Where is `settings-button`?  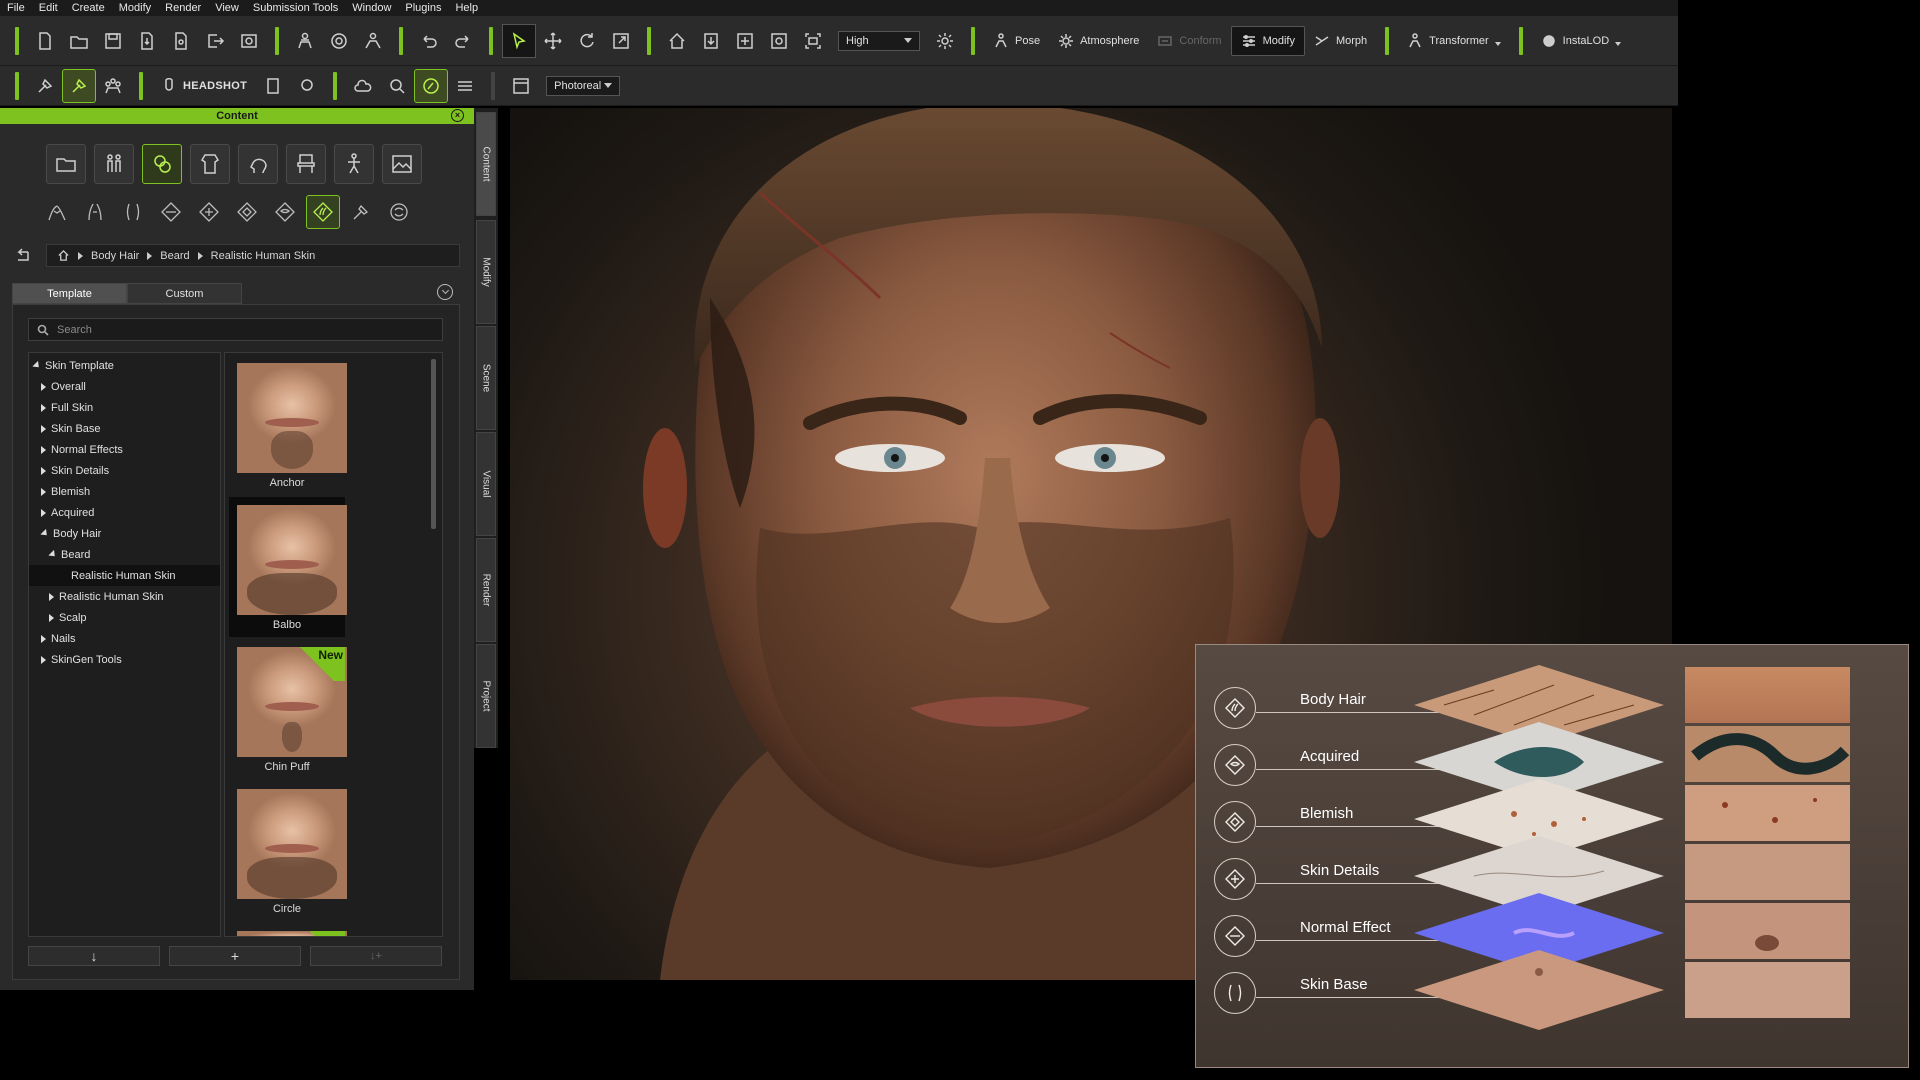
settings-button is located at coordinates (465, 86).